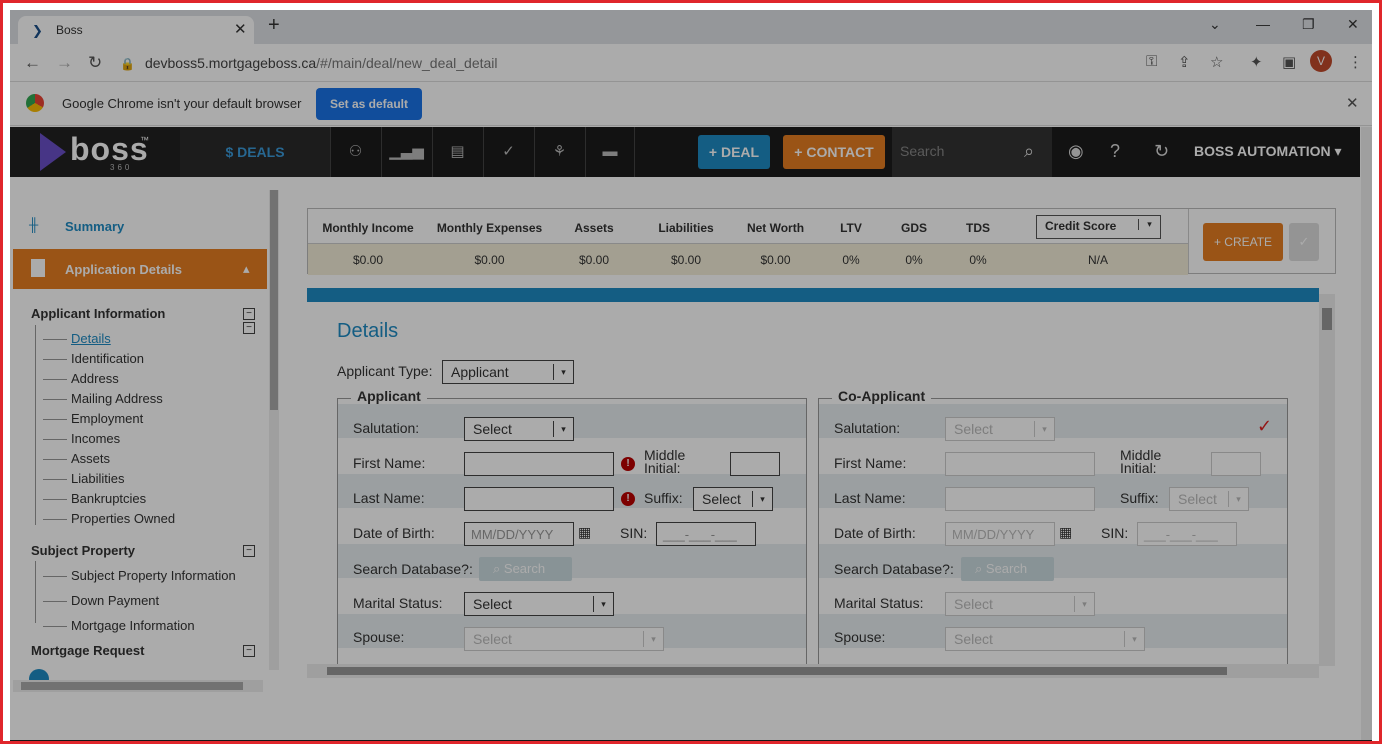 The width and height of the screenshot is (1382, 744). I want to click on checkmark-icon: ✓, so click(1264, 426).